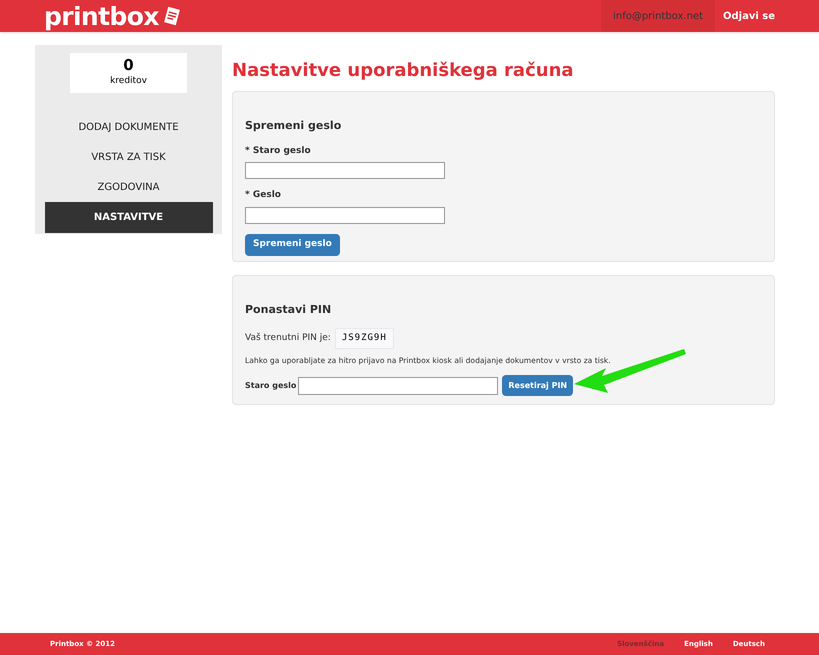  I want to click on field-label: Staro geslo, so click(270, 386).